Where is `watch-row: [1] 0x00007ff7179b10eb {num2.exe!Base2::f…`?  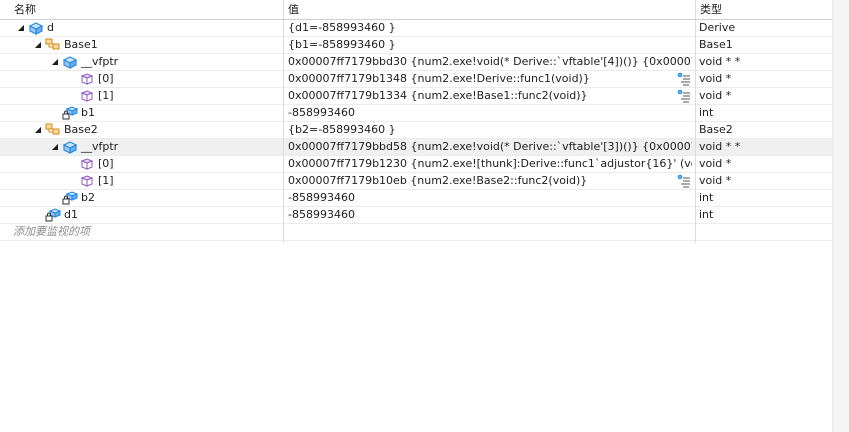 watch-row: [1] 0x00007ff7179b10eb {num2.exe!Base2::f… is located at coordinates (416, 181).